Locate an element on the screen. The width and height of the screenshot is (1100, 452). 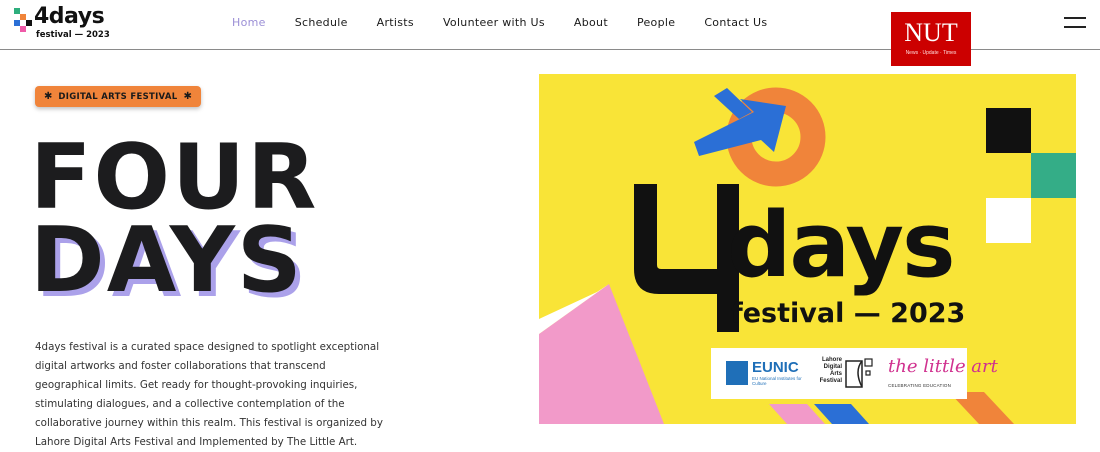
nut-badge-title: NUT is located at coordinates (931, 32).